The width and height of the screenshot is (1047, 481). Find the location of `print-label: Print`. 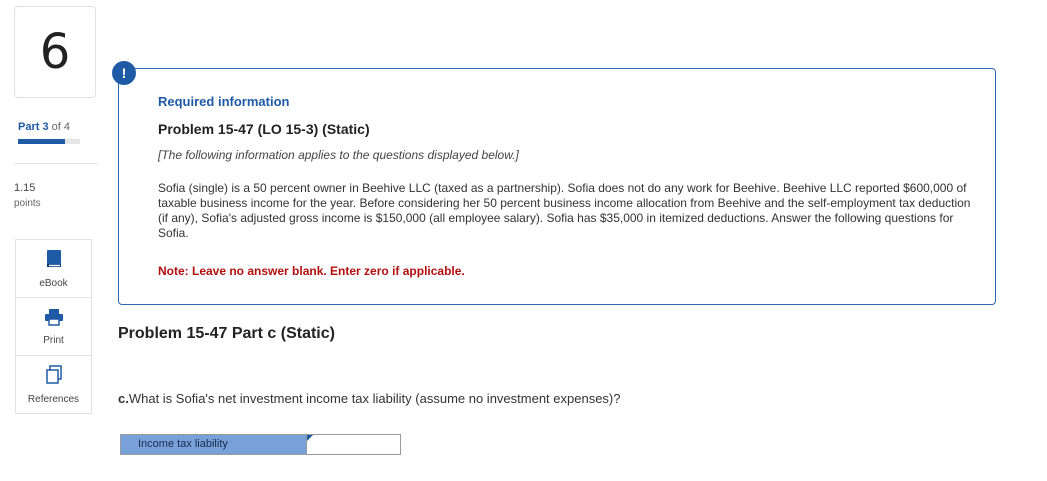

print-label: Print is located at coordinates (53, 340).